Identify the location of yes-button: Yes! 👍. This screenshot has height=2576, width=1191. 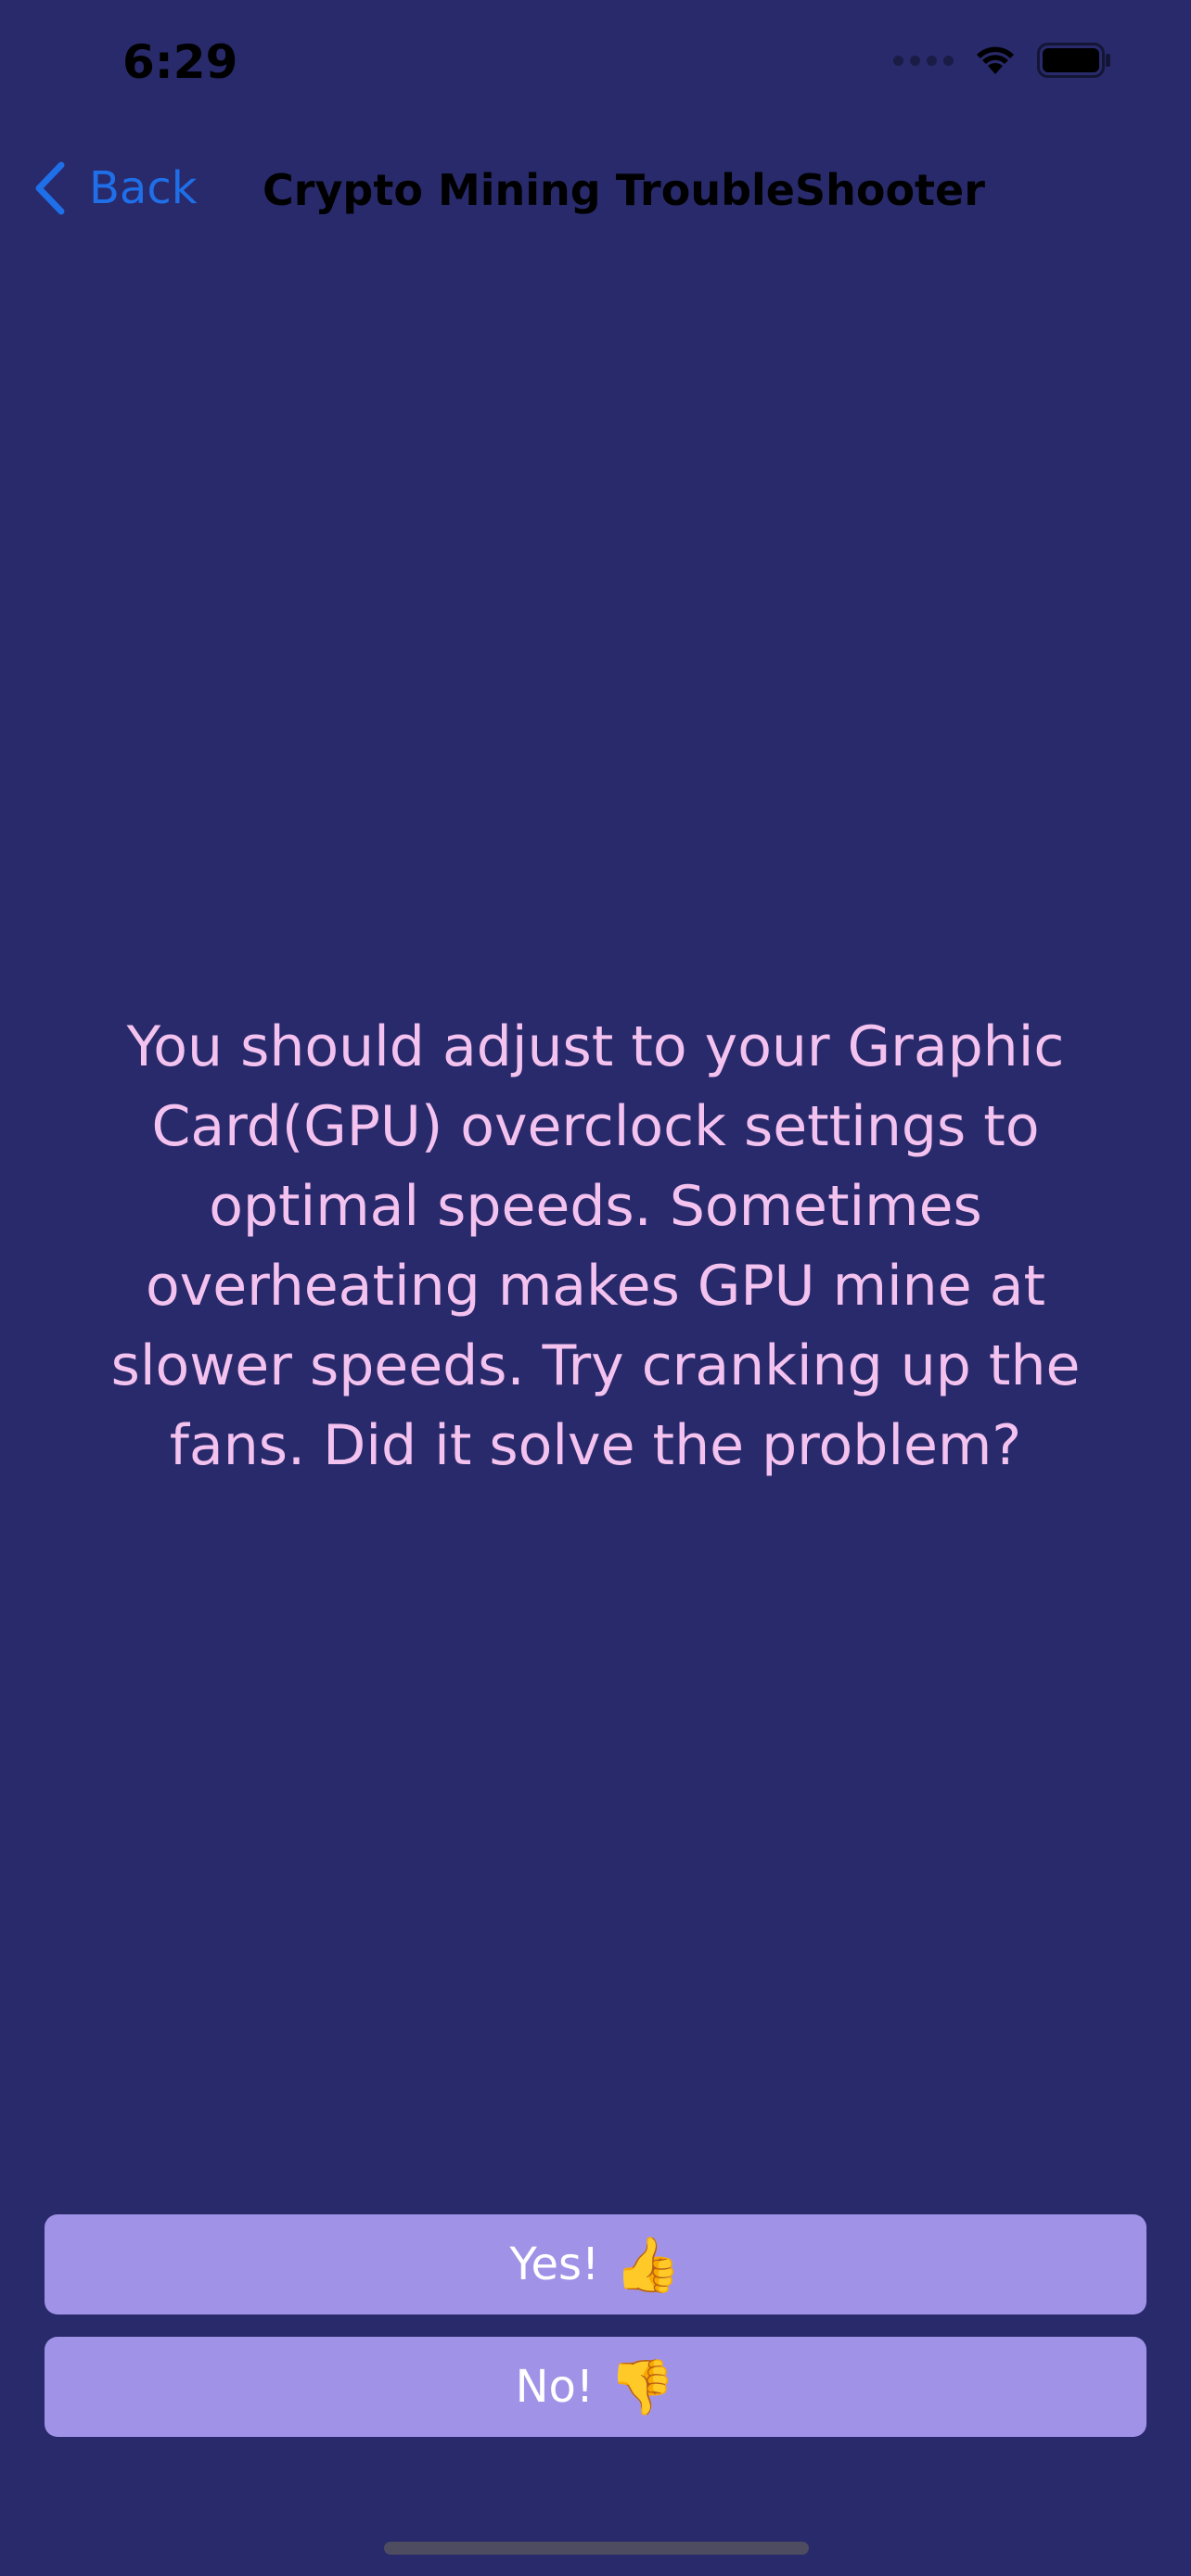
(595, 2264).